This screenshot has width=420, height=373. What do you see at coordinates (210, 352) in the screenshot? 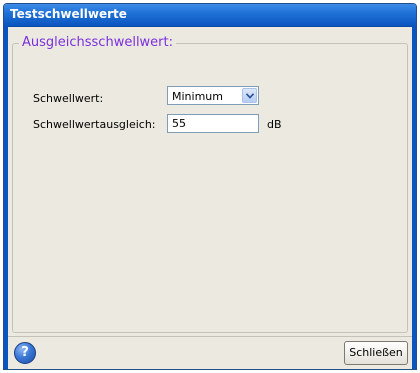
I see `button-bar: ? Schließen` at bounding box center [210, 352].